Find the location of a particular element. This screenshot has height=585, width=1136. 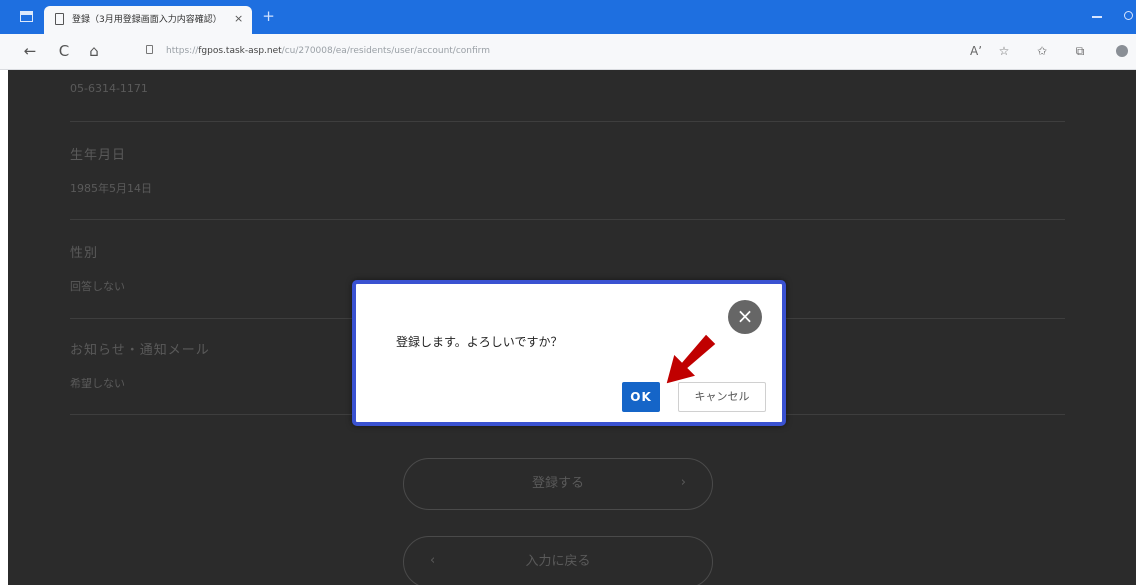

register-button: 登録する › is located at coordinates (558, 484).